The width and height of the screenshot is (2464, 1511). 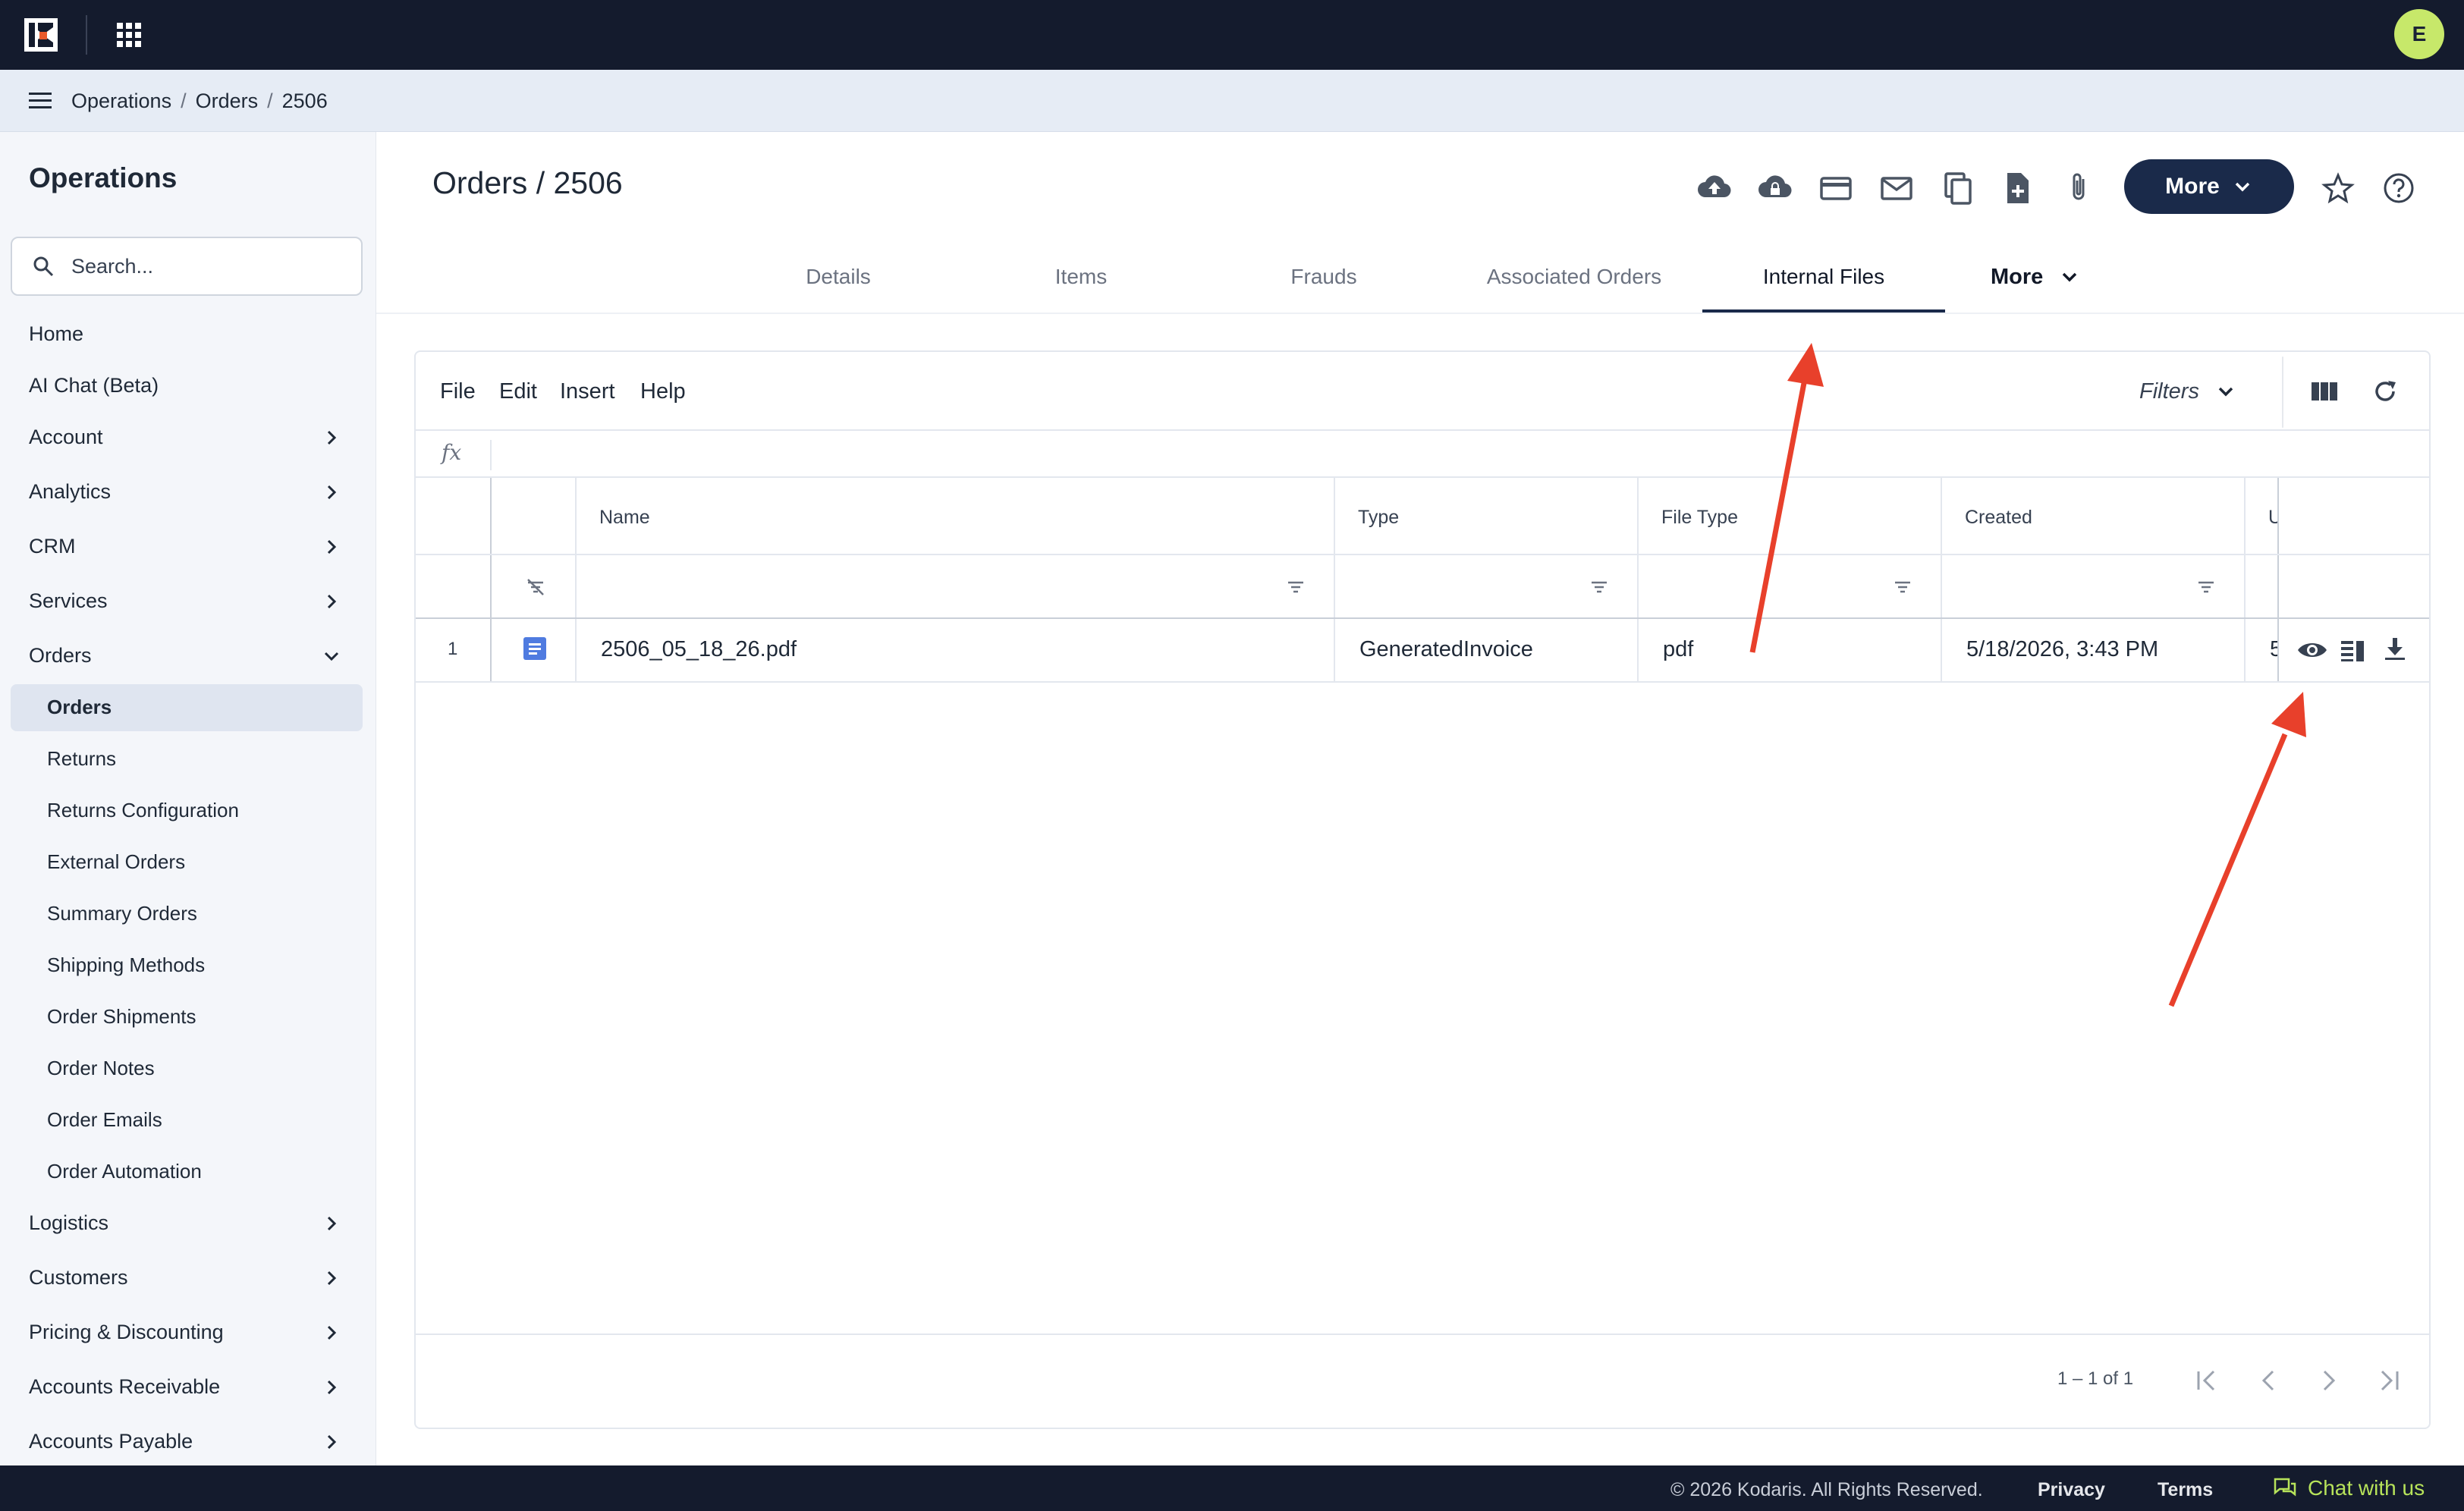 I want to click on breadcrumb-operations: Operations, so click(x=121, y=102).